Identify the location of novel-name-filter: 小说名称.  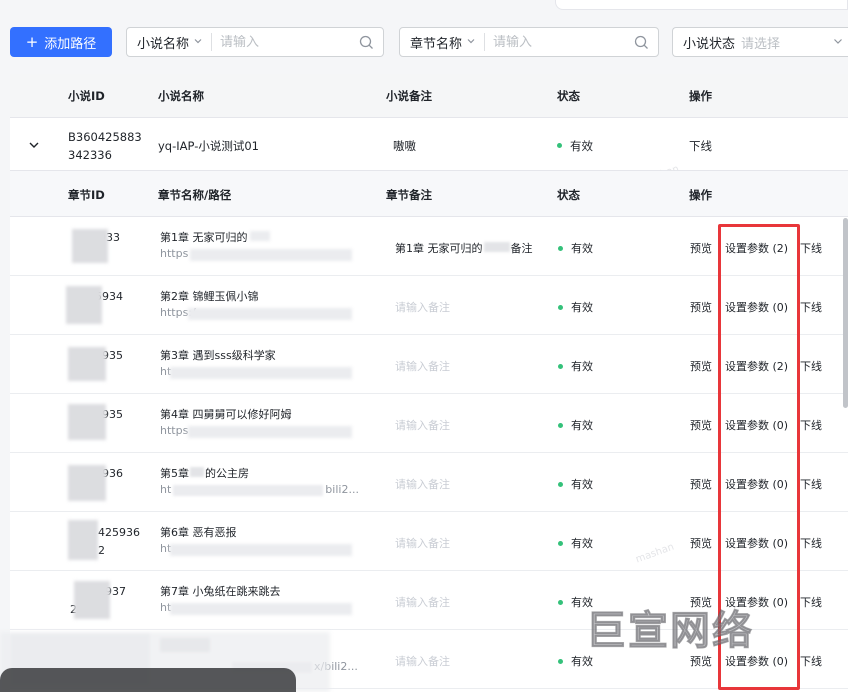
(255, 42).